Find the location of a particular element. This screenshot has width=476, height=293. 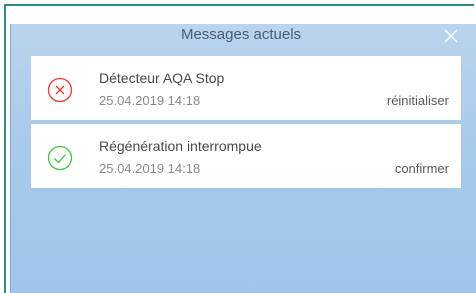

message-title: Régénération interrompue is located at coordinates (180, 146).